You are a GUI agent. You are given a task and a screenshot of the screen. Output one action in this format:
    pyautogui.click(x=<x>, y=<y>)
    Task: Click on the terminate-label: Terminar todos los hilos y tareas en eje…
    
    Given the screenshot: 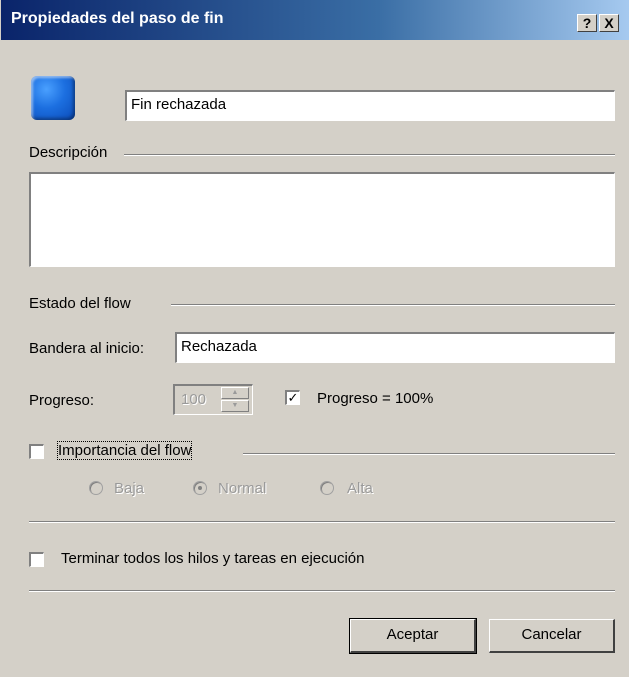 What is the action you would take?
    pyautogui.click(x=213, y=558)
    